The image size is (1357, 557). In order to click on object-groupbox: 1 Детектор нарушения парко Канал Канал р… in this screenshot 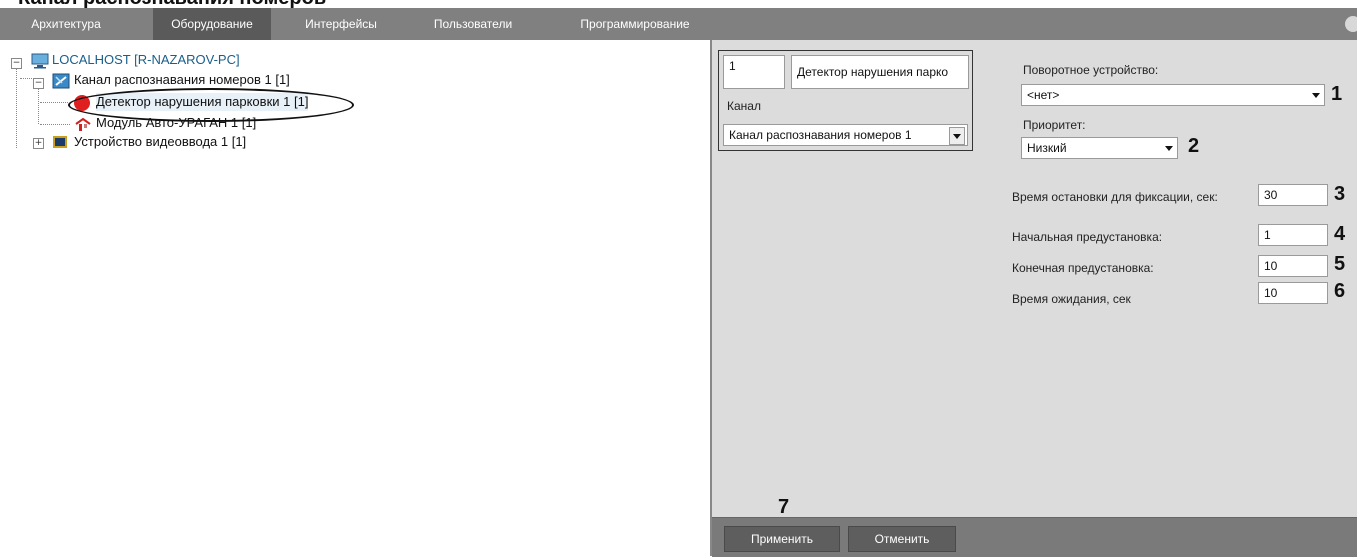, I will do `click(845, 100)`.